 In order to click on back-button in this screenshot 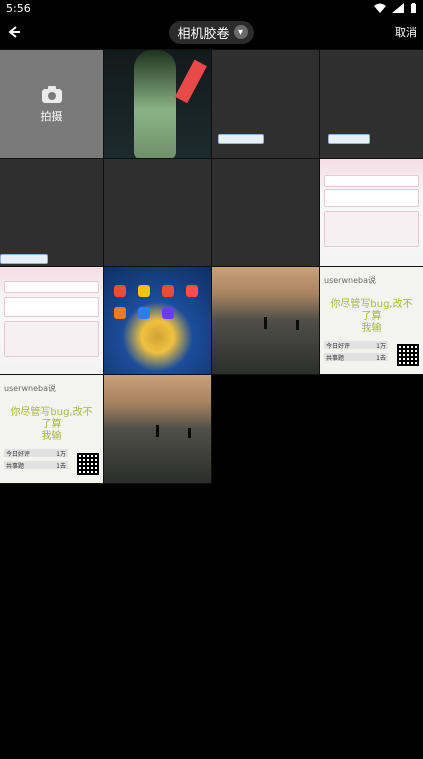, I will do `click(14, 32)`.